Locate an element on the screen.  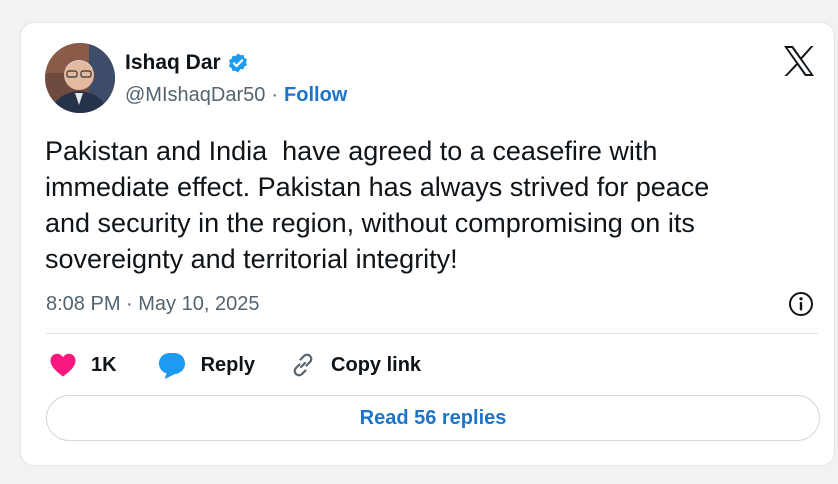
reply-label: Reply is located at coordinates (228, 364).